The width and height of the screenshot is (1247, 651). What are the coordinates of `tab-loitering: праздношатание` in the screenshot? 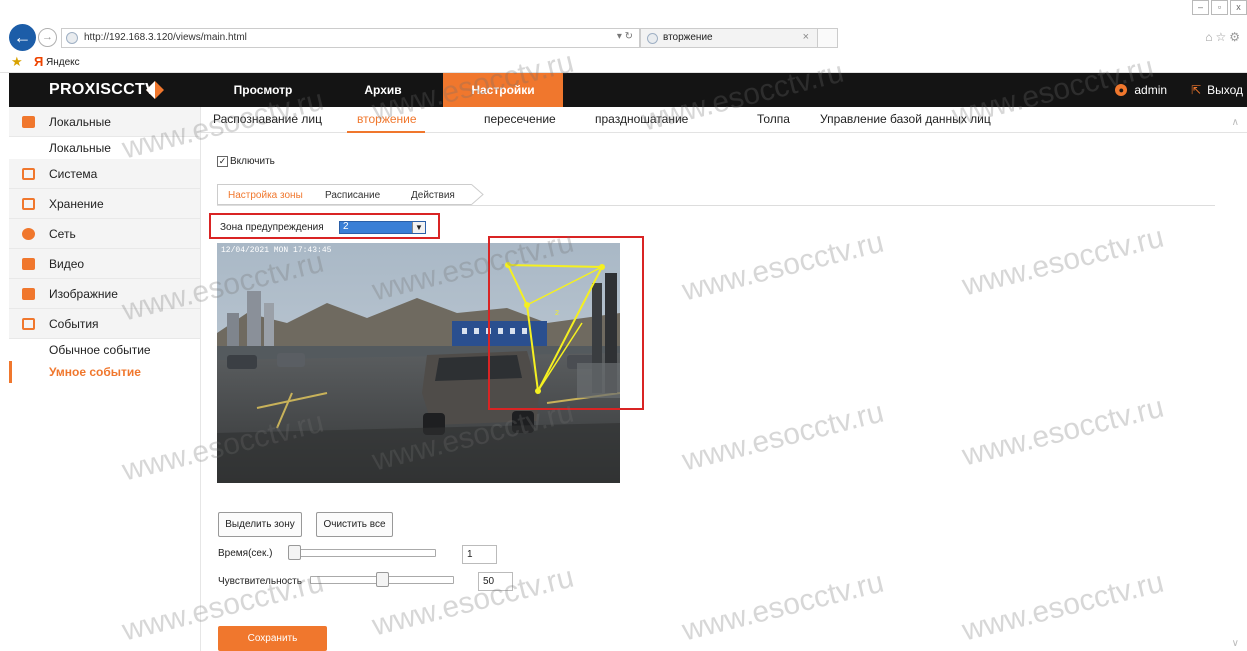 It's located at (641, 119).